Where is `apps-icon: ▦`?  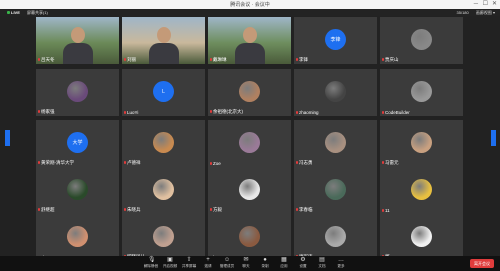 apps-icon: ▦ is located at coordinates (284, 260).